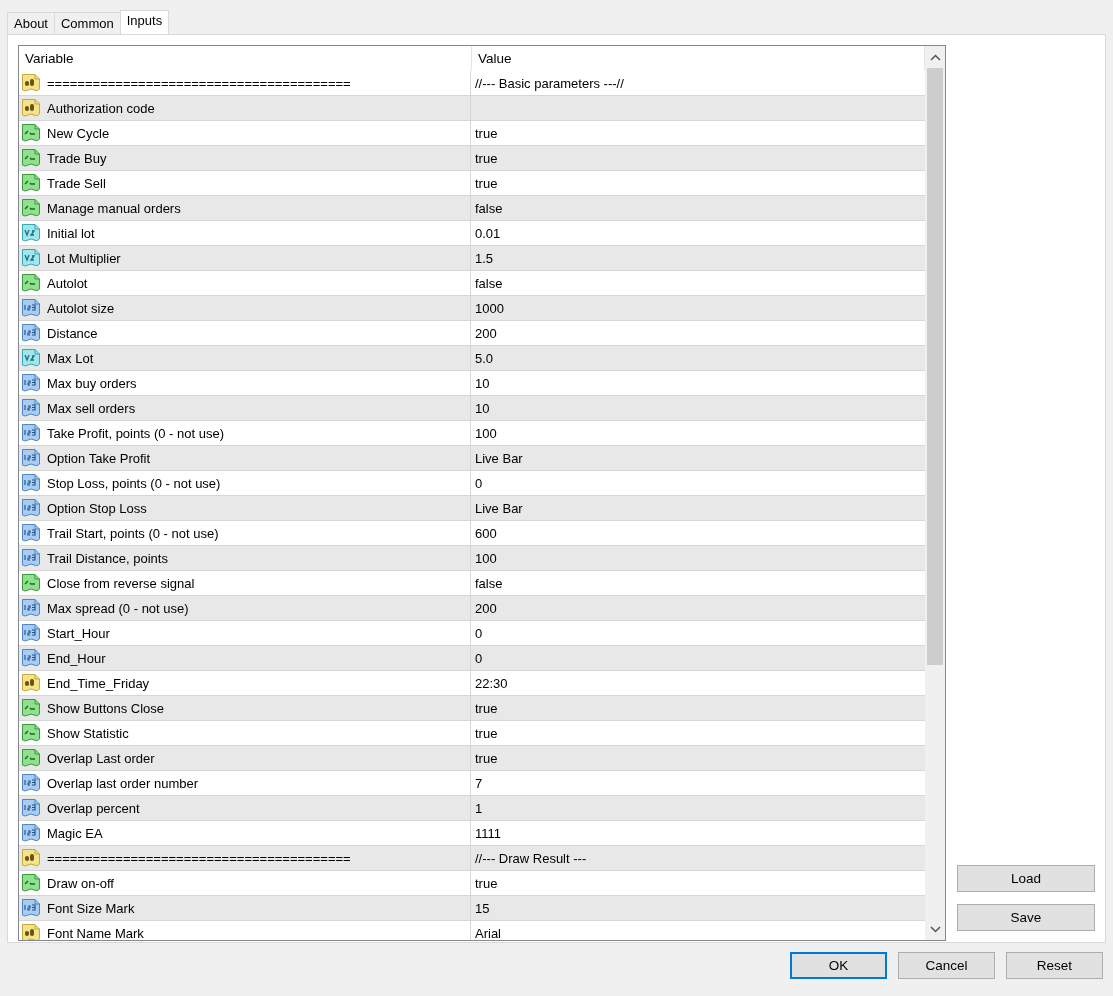 The height and width of the screenshot is (996, 1113). What do you see at coordinates (486, 533) in the screenshot?
I see `variable-value: 600` at bounding box center [486, 533].